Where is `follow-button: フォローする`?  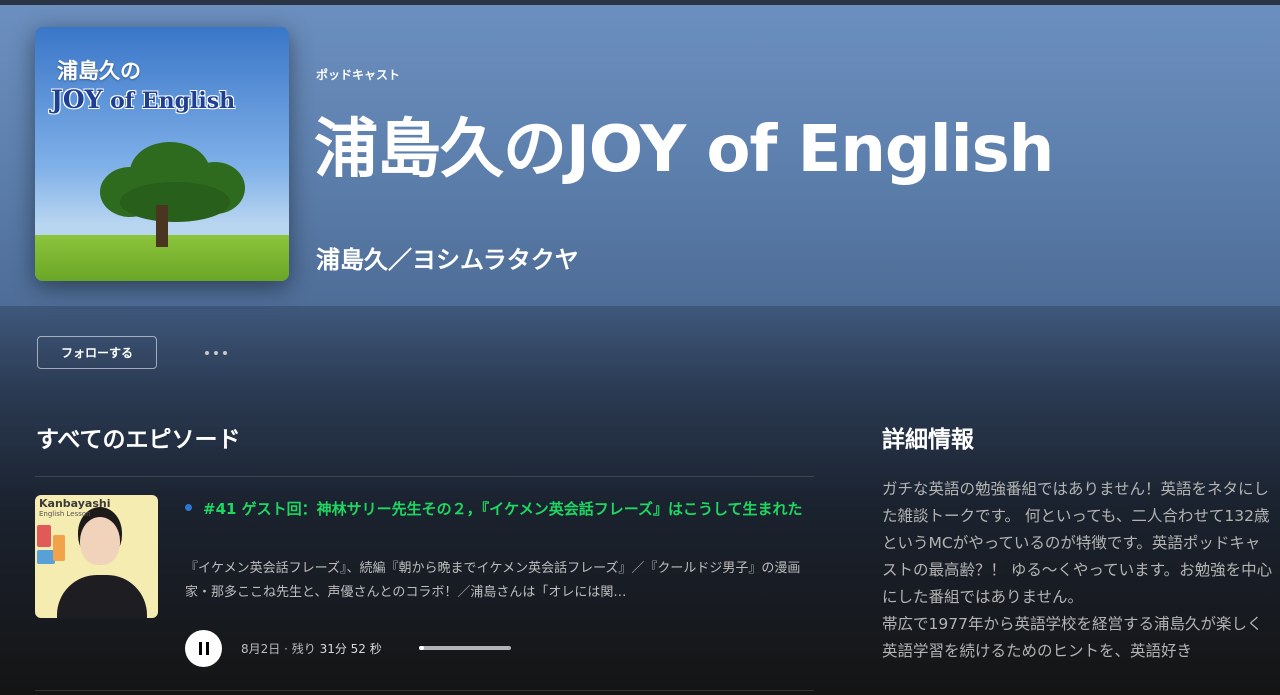
follow-button: フォローする is located at coordinates (97, 352).